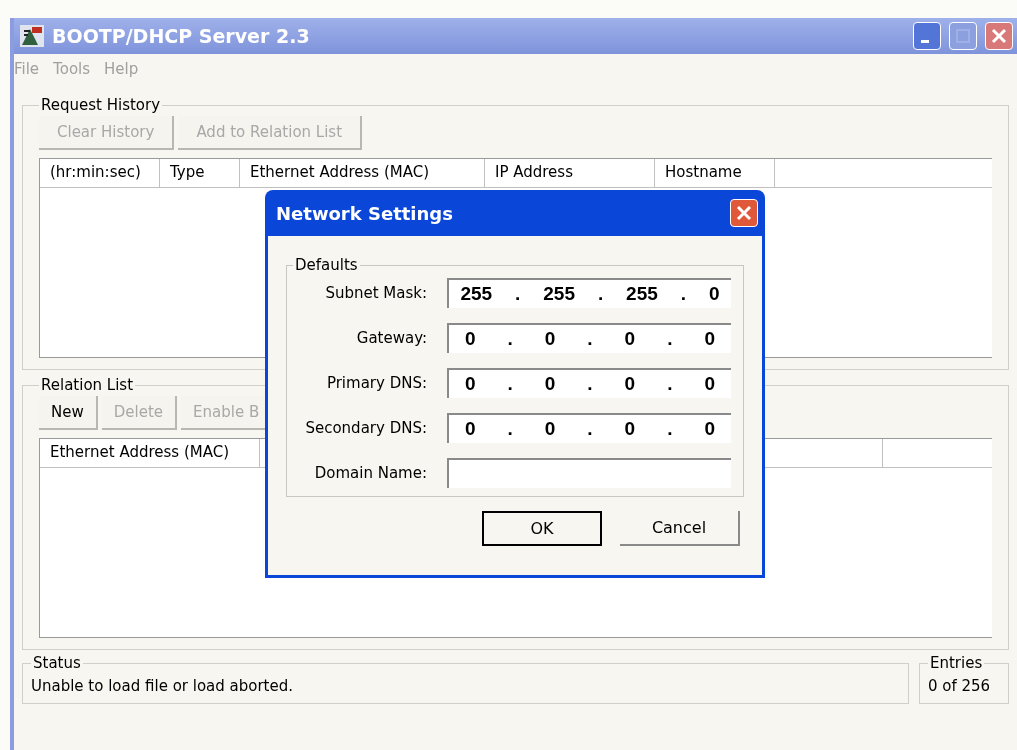 The width and height of the screenshot is (1017, 750). Describe the element at coordinates (376, 383) in the screenshot. I see `field-label: Primary DNS:` at that location.